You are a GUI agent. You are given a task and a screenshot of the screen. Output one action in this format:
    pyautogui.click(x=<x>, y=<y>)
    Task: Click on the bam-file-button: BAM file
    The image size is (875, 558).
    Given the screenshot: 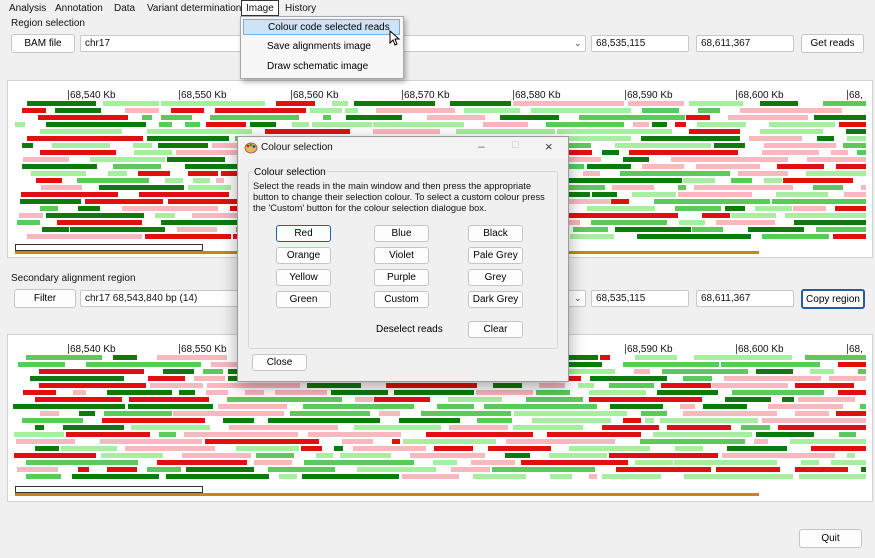 What is the action you would take?
    pyautogui.click(x=43, y=43)
    